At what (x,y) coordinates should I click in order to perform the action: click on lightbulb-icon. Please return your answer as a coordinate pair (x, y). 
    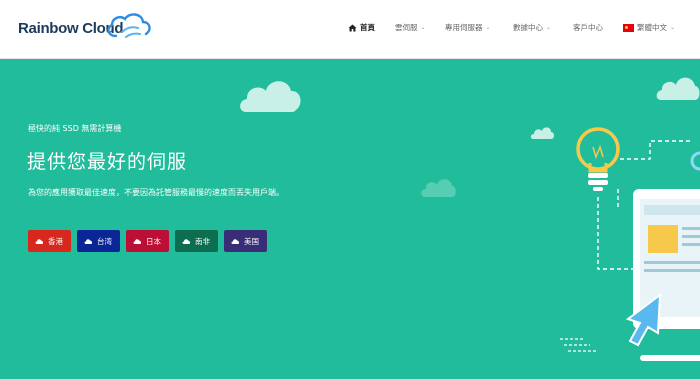
    Looking at the image, I should click on (598, 159).